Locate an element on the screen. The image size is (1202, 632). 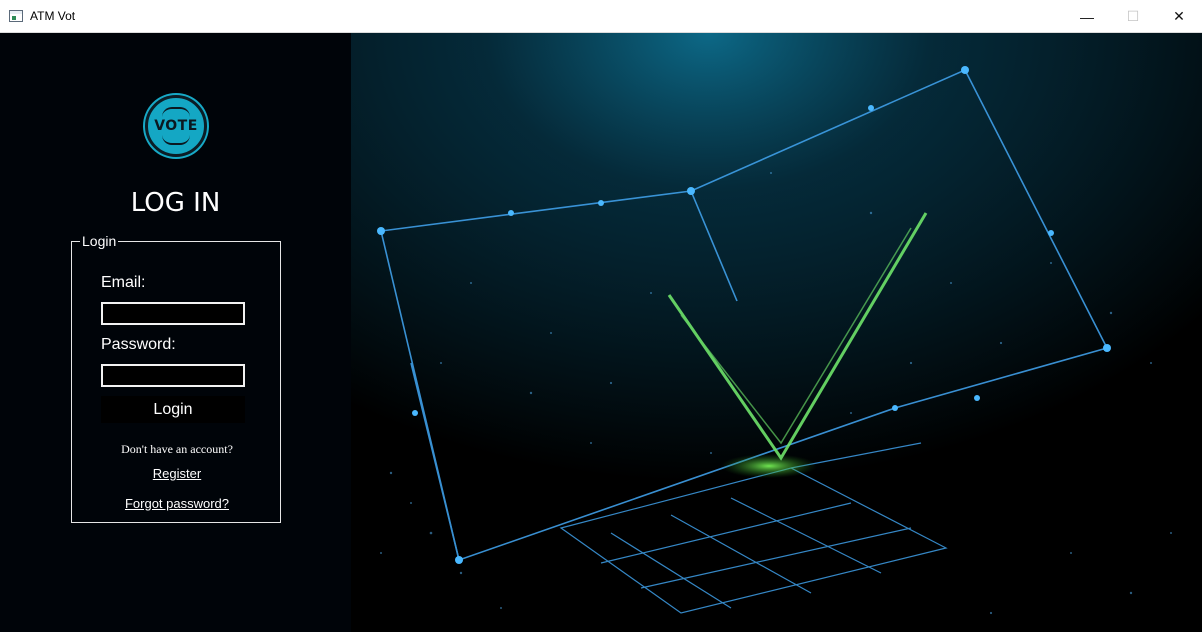
check-base-glow is located at coordinates (769, 466).